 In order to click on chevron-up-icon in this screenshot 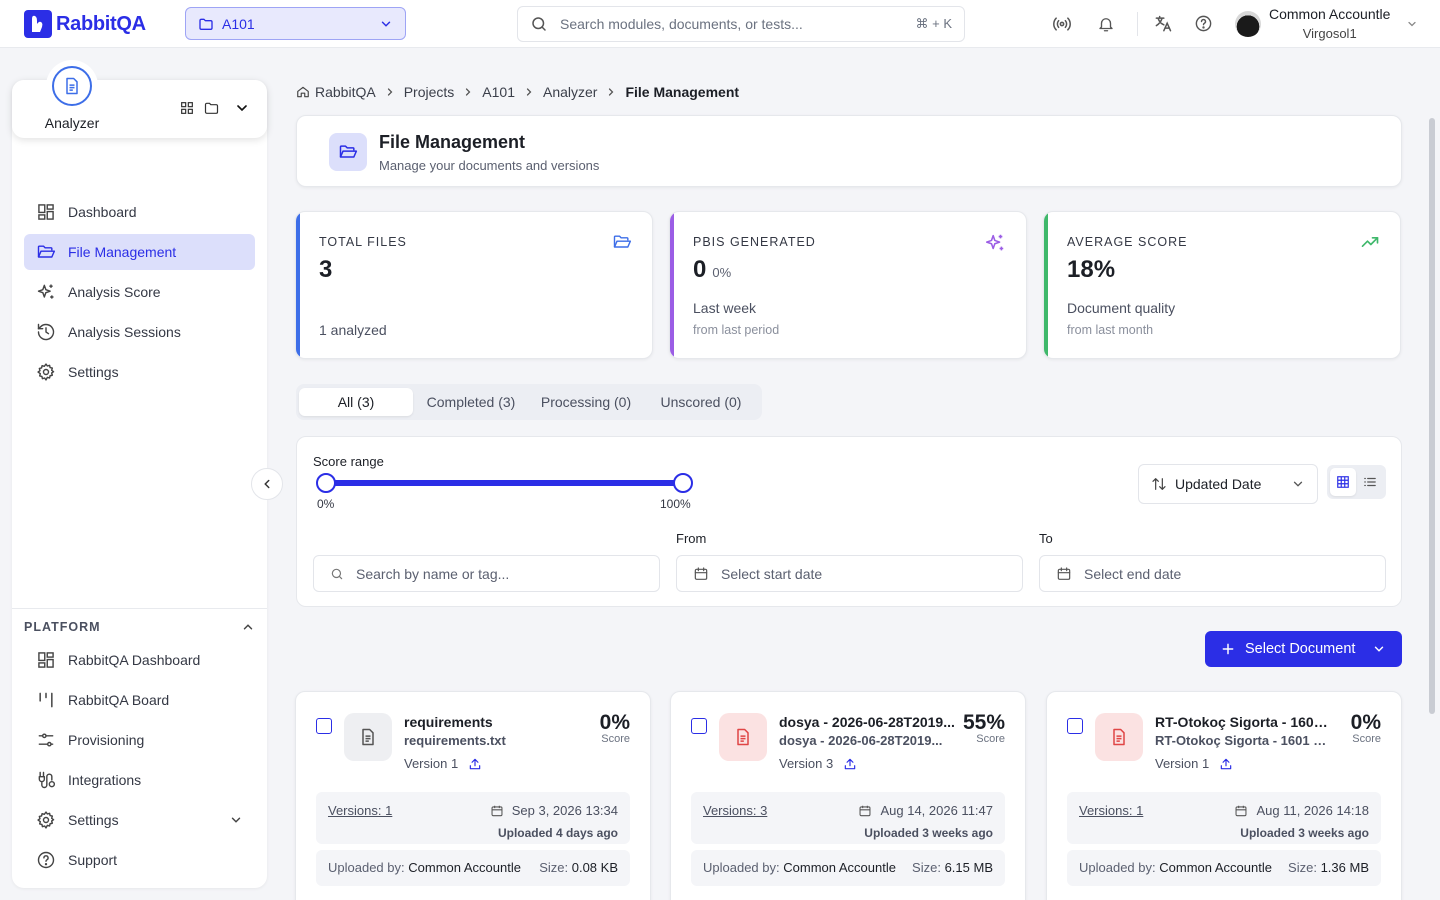, I will do `click(248, 627)`.